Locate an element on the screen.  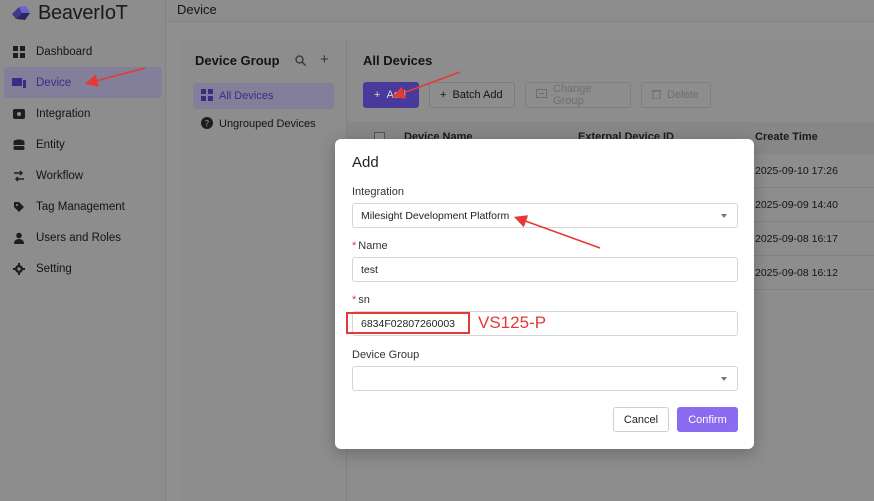
sn-label-text: sn is located at coordinates (364, 300).